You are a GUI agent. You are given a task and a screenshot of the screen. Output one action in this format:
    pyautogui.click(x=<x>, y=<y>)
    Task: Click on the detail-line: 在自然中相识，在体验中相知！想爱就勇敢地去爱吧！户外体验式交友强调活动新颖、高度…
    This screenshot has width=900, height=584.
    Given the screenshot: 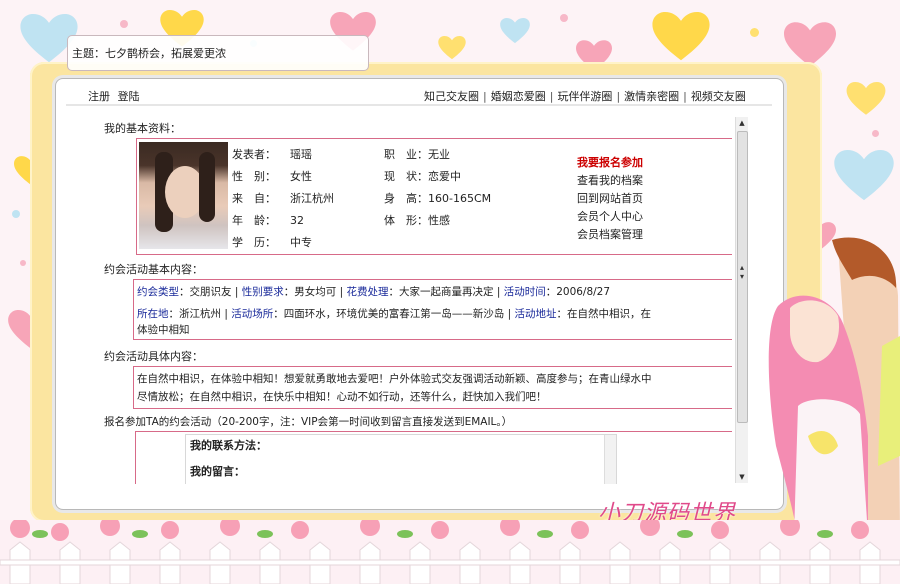 What is the action you would take?
    pyautogui.click(x=394, y=379)
    